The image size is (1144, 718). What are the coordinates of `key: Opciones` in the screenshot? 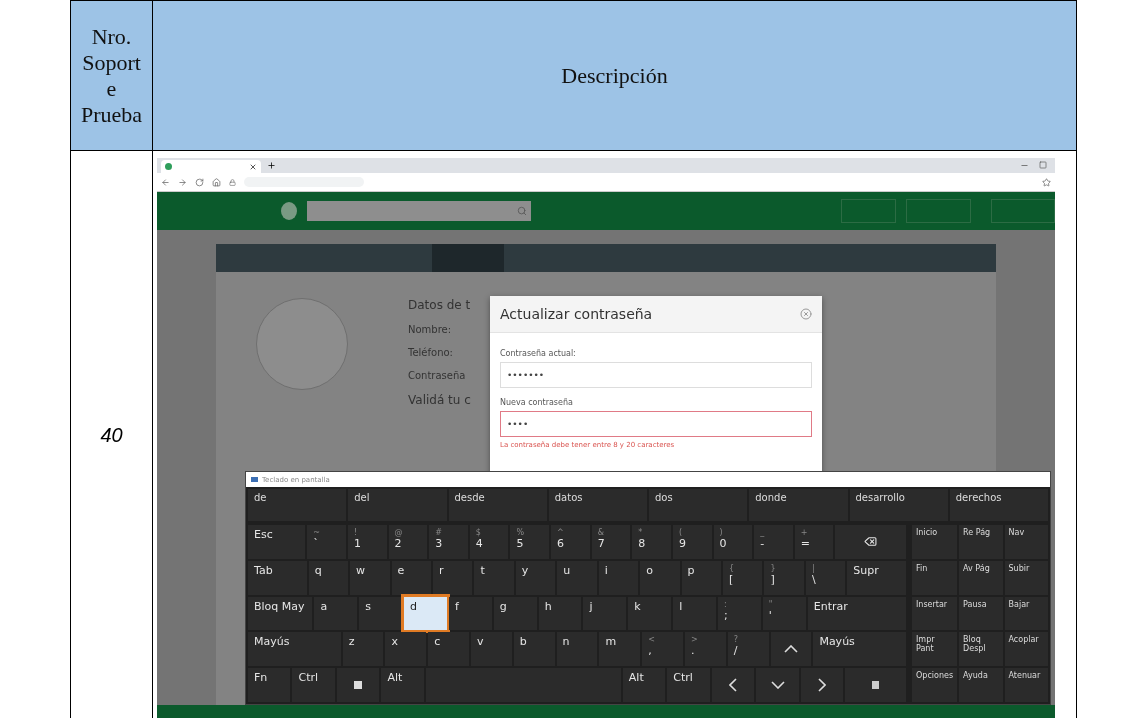 It's located at (935, 685).